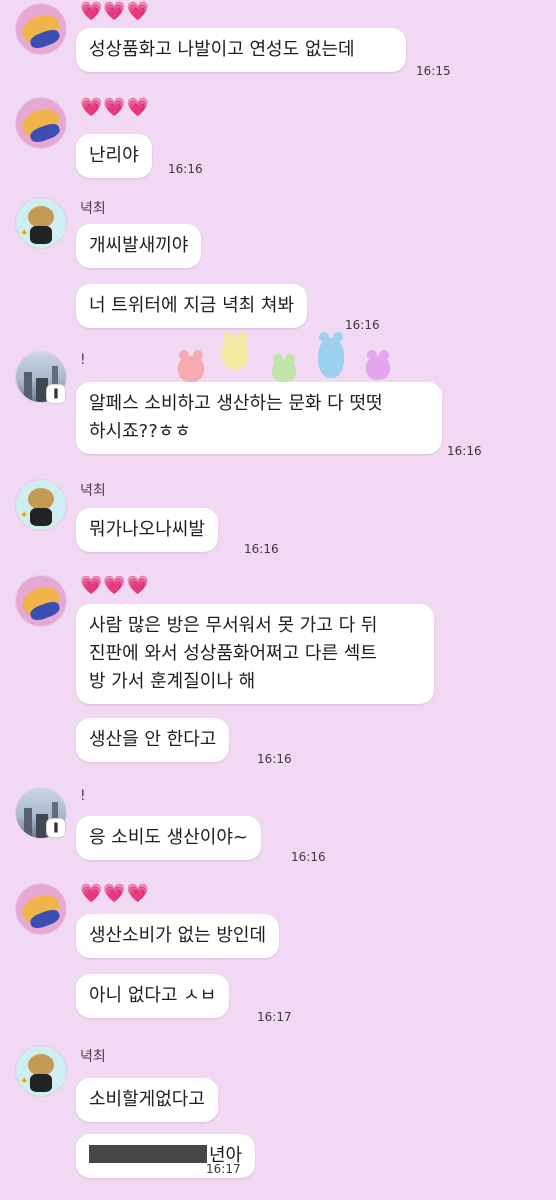 The image size is (556, 1200). I want to click on message-text-line: 알페스 소비하고 생산하는 문화 다 떳떳, so click(236, 403).